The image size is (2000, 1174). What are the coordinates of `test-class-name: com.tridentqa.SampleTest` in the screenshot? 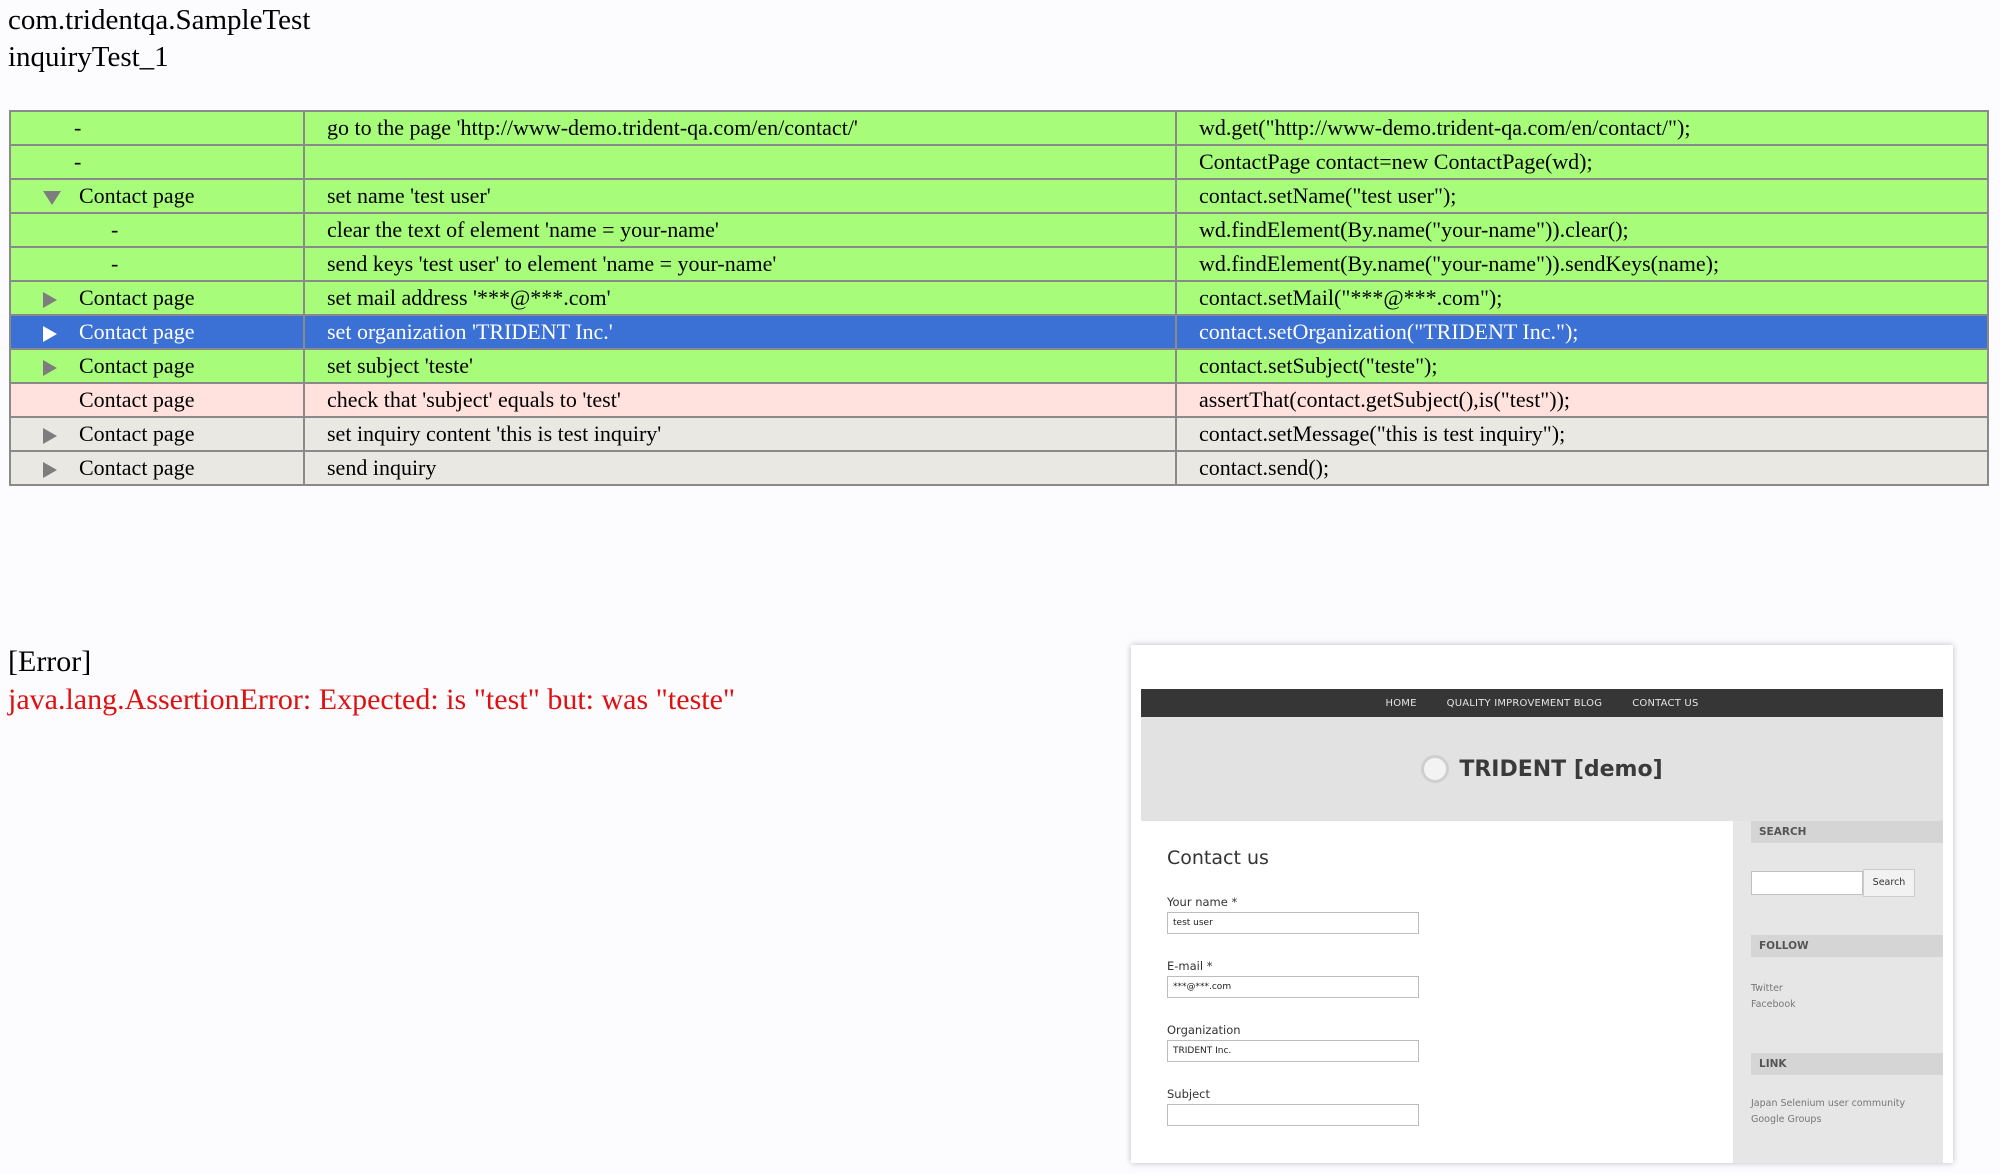 It's located at (159, 20).